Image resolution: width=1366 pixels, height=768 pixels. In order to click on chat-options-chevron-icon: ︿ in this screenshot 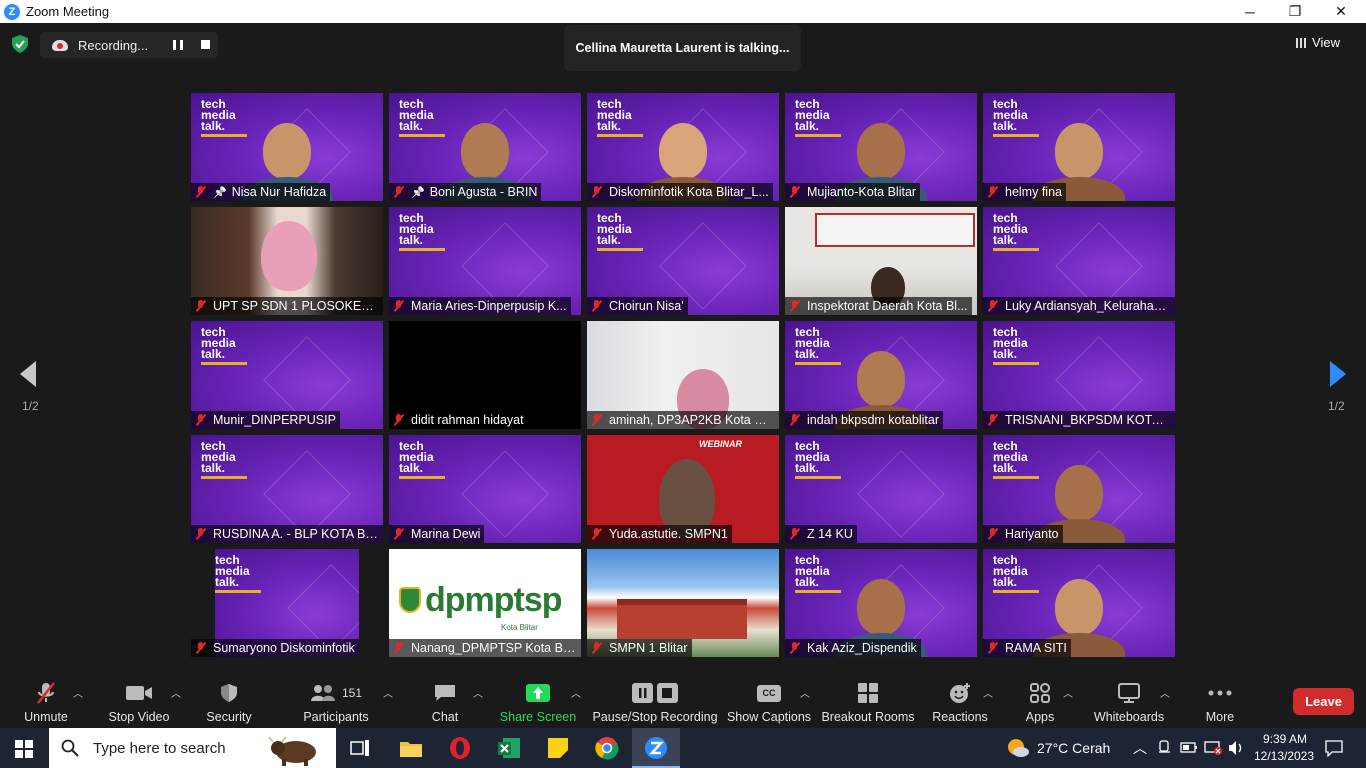, I will do `click(478, 692)`.